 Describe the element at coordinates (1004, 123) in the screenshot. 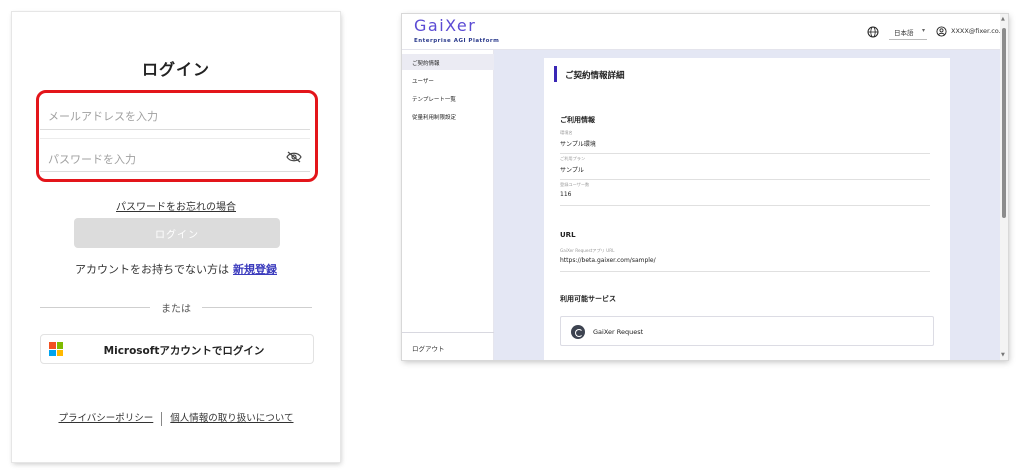

I see `scroll-thumb` at that location.